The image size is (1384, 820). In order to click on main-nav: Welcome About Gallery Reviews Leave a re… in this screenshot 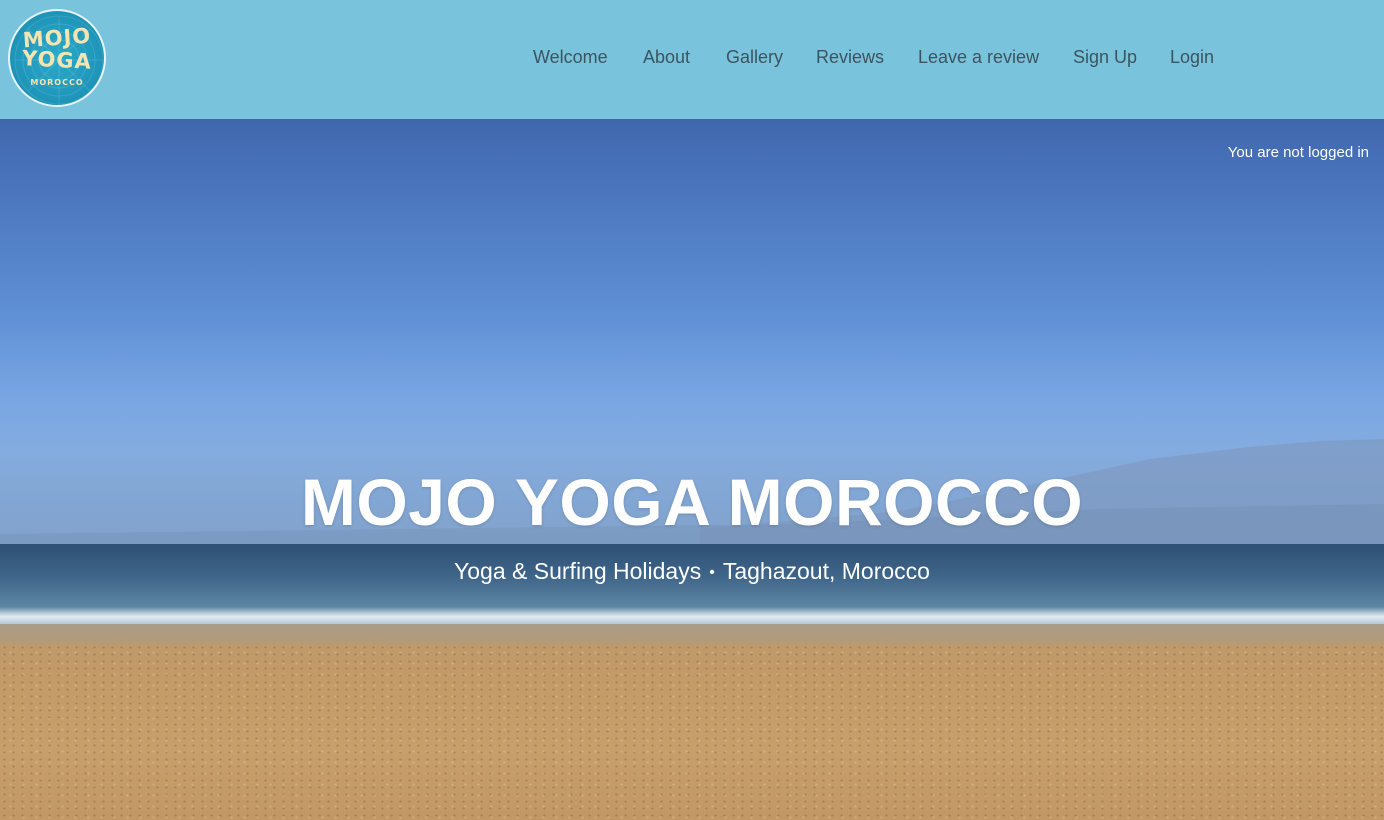, I will do `click(692, 58)`.